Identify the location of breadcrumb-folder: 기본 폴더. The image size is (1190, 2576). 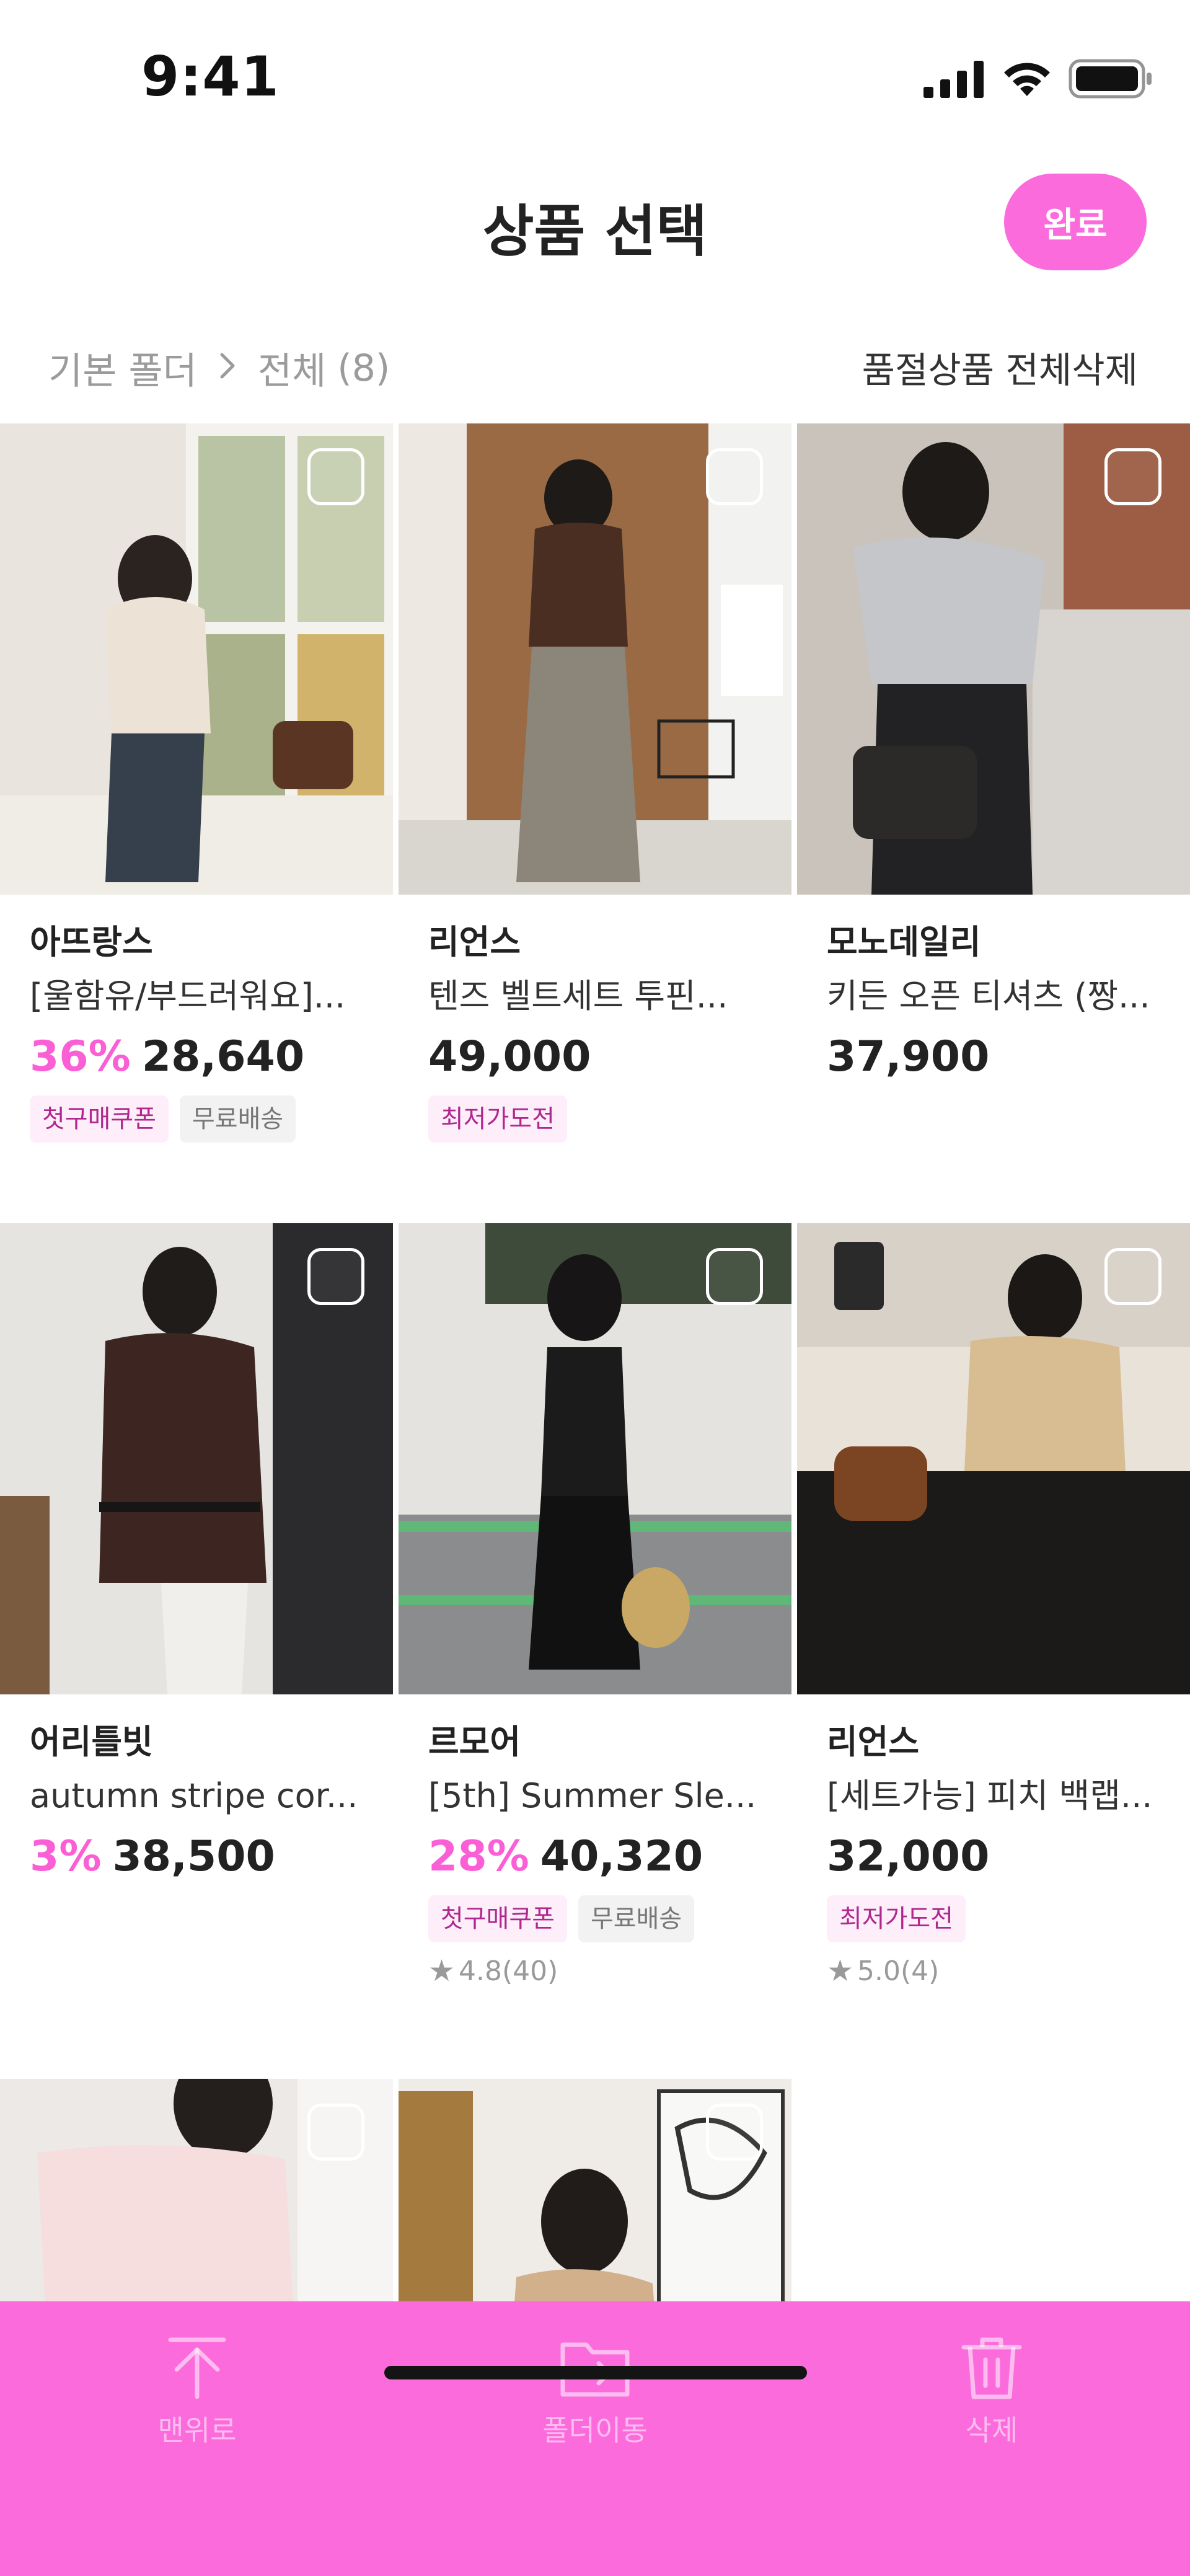
(122, 368).